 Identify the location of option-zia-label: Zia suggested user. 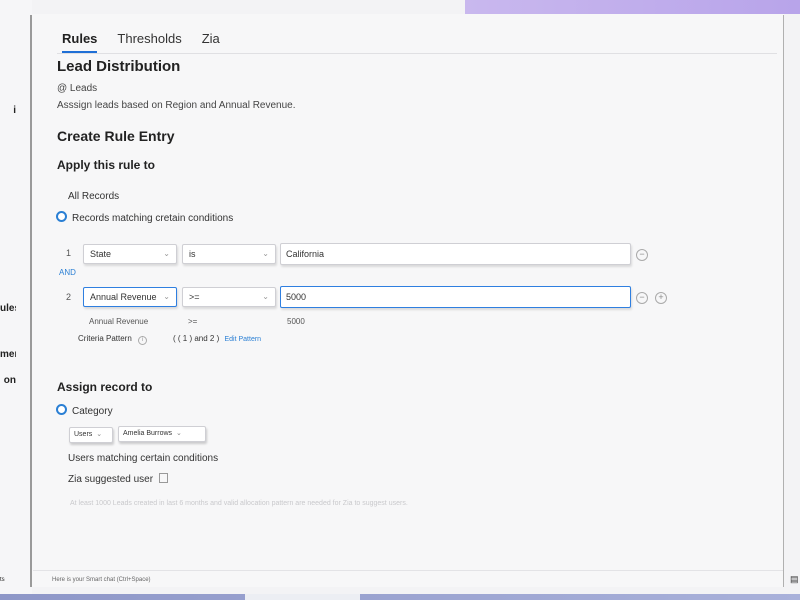
(111, 479).